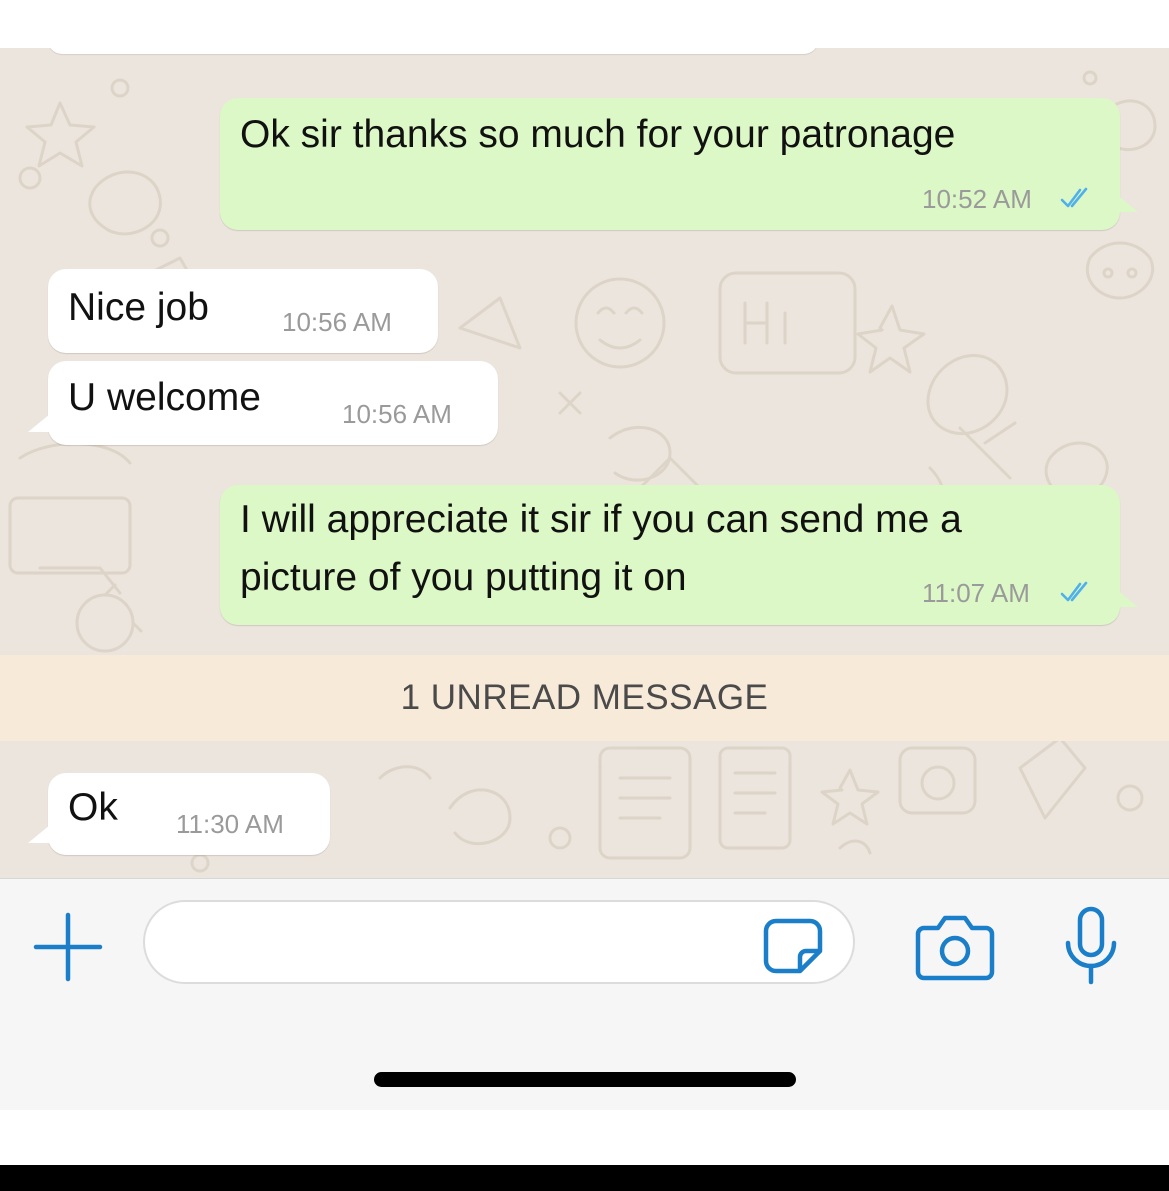 The width and height of the screenshot is (1169, 1191). Describe the element at coordinates (138, 307) in the screenshot. I see `message-text: Nice job` at that location.